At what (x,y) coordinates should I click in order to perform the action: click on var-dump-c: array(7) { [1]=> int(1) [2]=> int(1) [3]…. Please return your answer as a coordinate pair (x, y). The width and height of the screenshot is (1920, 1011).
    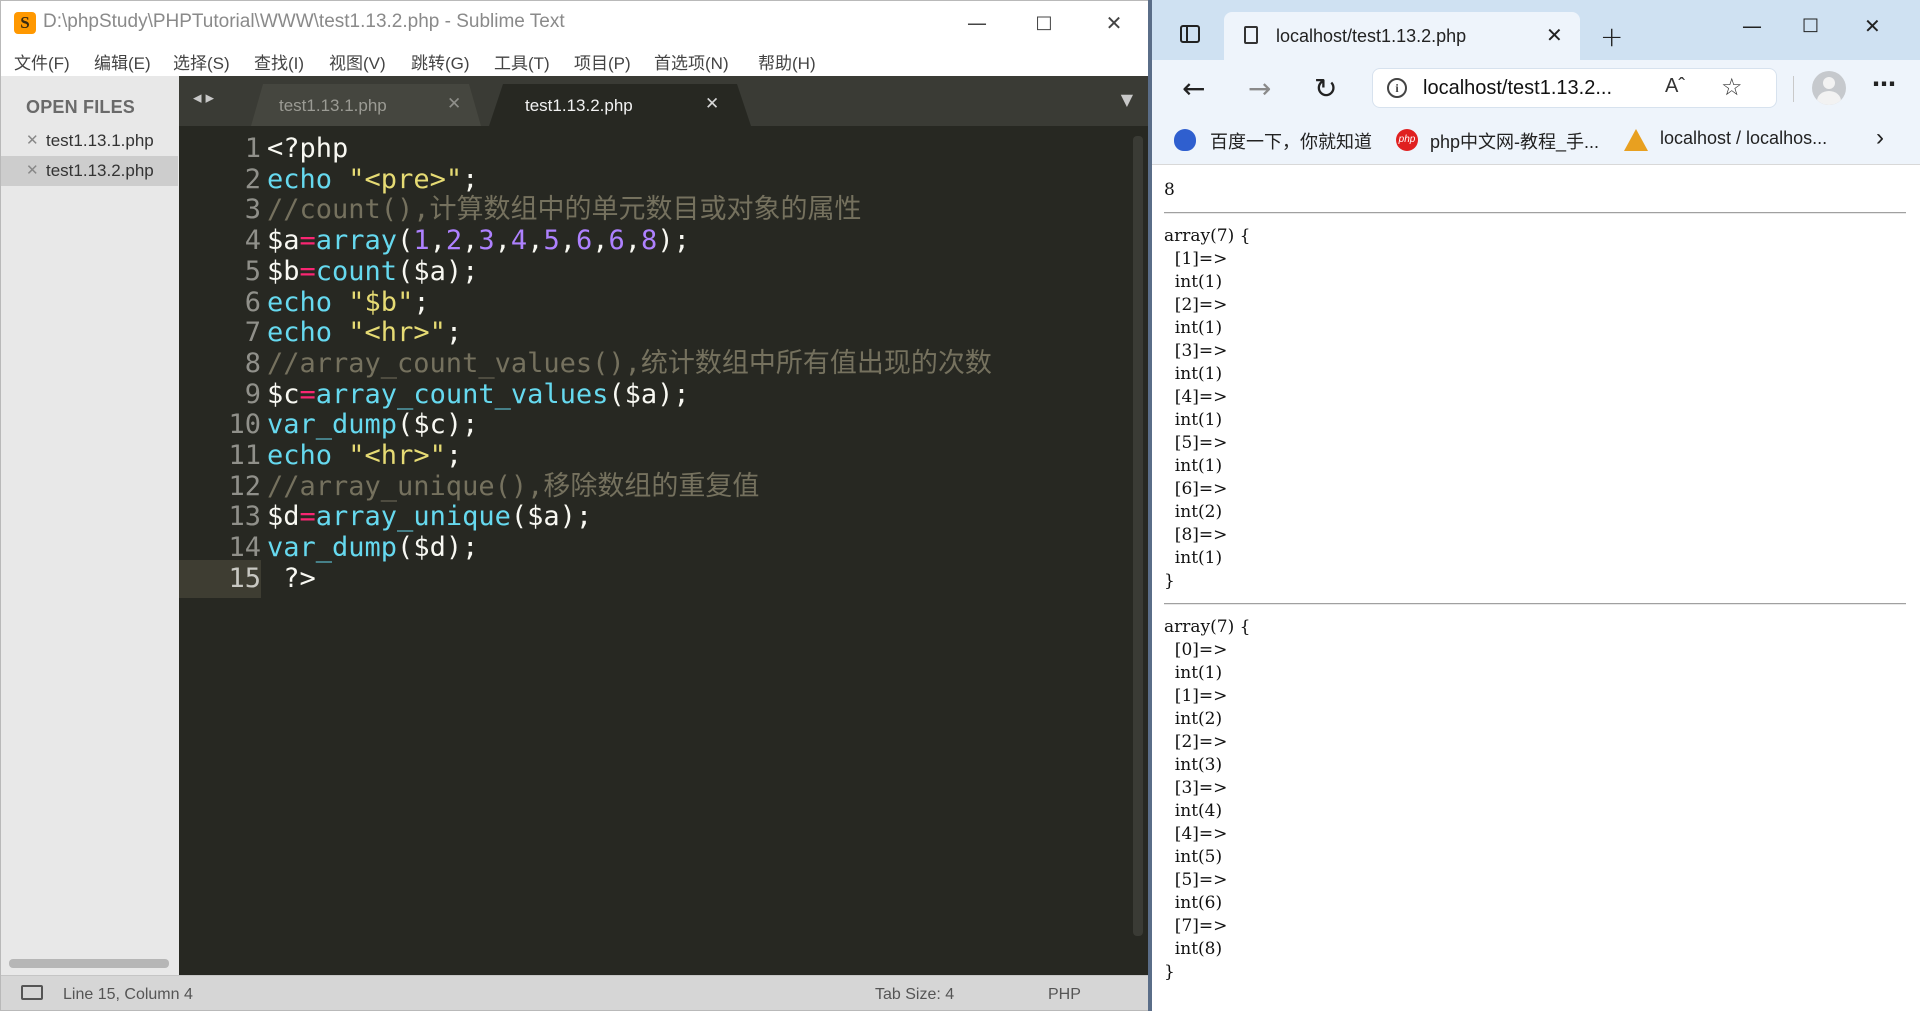
    Looking at the image, I should click on (1207, 408).